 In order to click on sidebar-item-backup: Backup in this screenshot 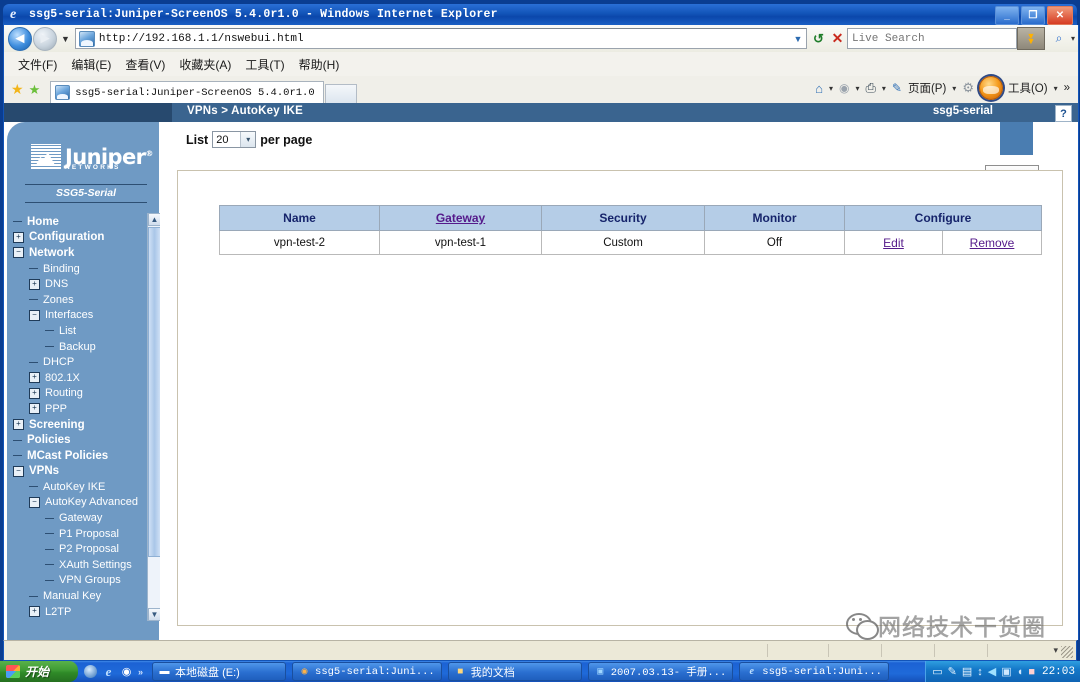, I will do `click(77, 347)`.